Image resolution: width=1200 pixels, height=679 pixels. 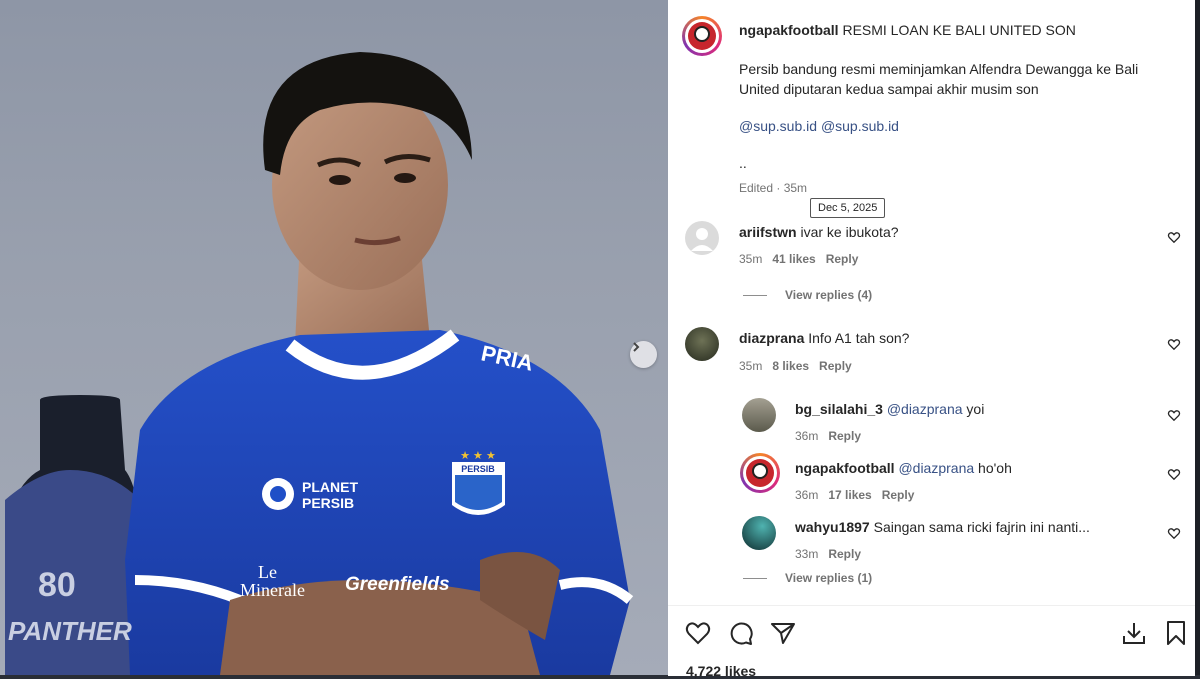 I want to click on comment-body: ariifstwn ivar ke ibukota?, so click(x=819, y=232).